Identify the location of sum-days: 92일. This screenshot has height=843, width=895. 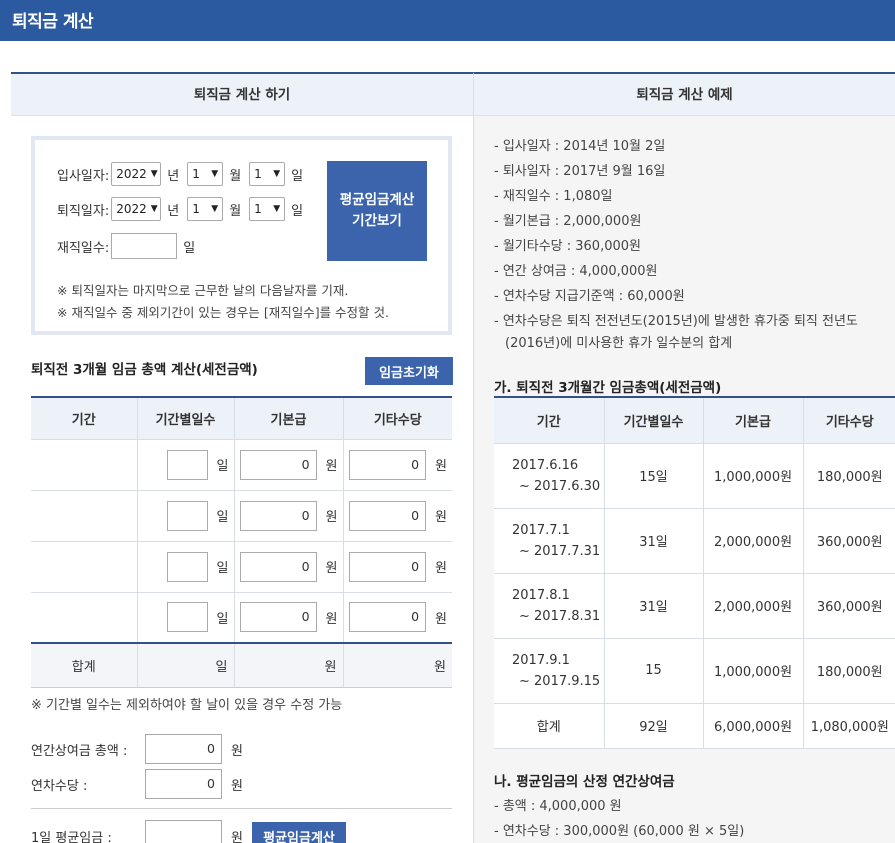
(654, 726).